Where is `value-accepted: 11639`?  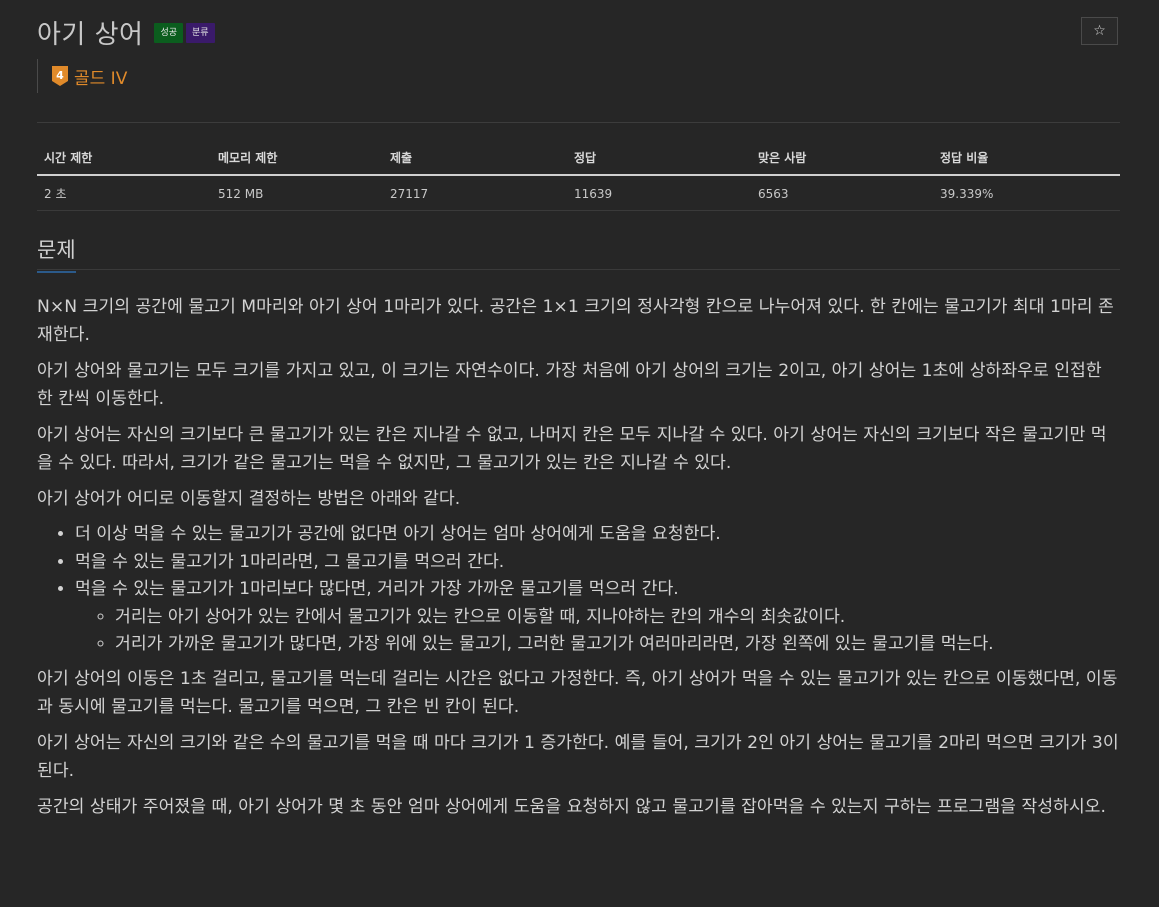
value-accepted: 11639 is located at coordinates (659, 193).